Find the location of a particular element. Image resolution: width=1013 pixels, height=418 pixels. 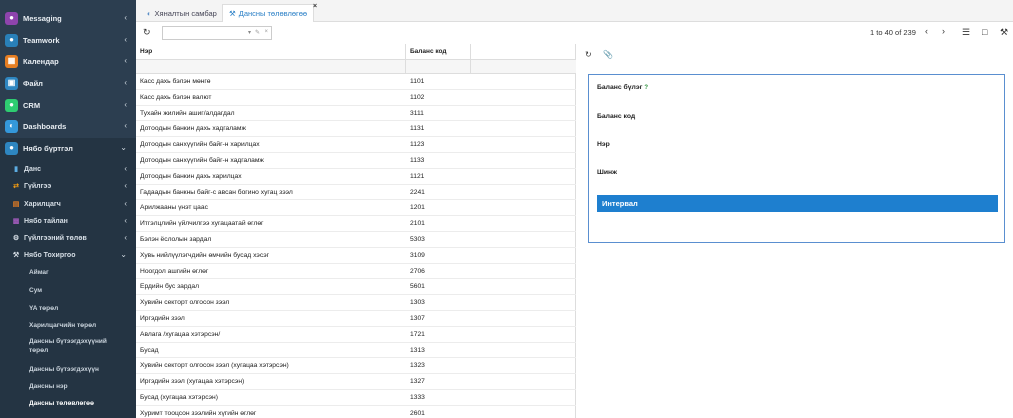

chevron-right-icon: › is located at coordinates (943, 31).